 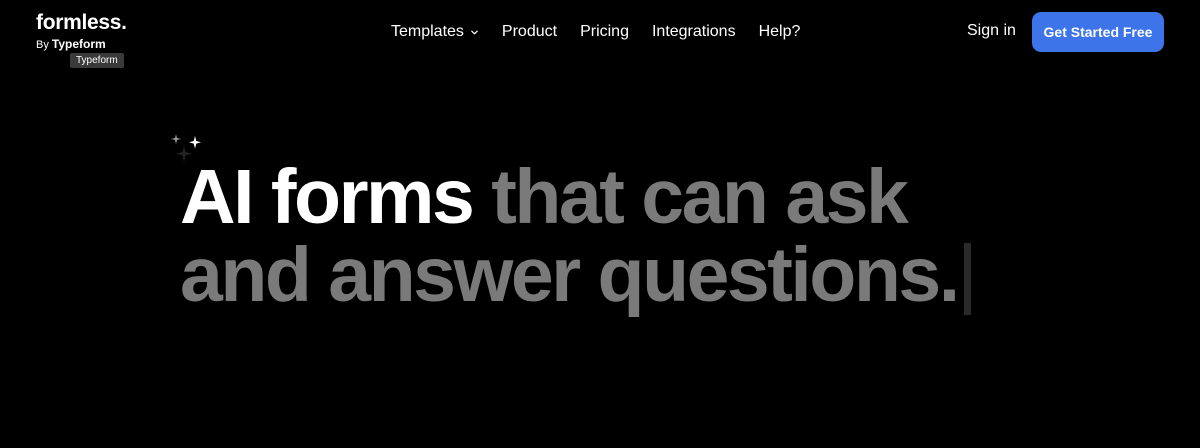 I want to click on logo: formless. By Typeform Typeform, so click(x=81, y=39).